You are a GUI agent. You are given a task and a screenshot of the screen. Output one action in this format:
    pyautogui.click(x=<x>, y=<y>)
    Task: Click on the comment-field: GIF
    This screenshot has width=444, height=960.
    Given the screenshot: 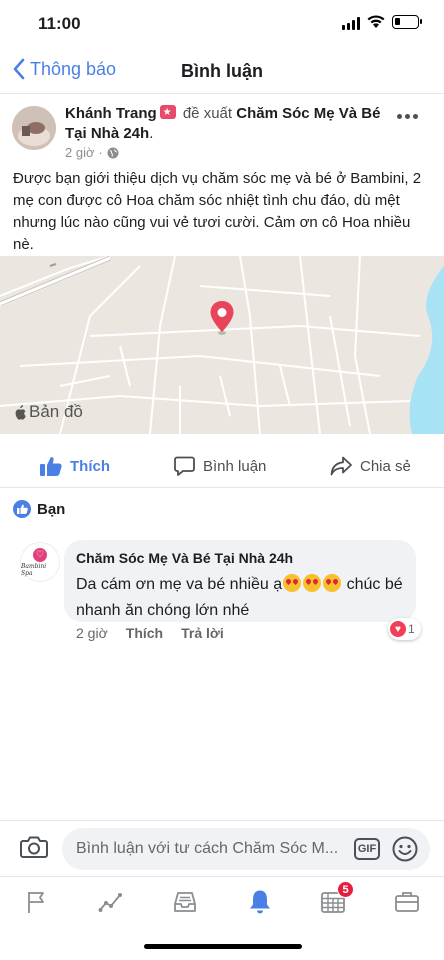 What is the action you would take?
    pyautogui.click(x=246, y=849)
    